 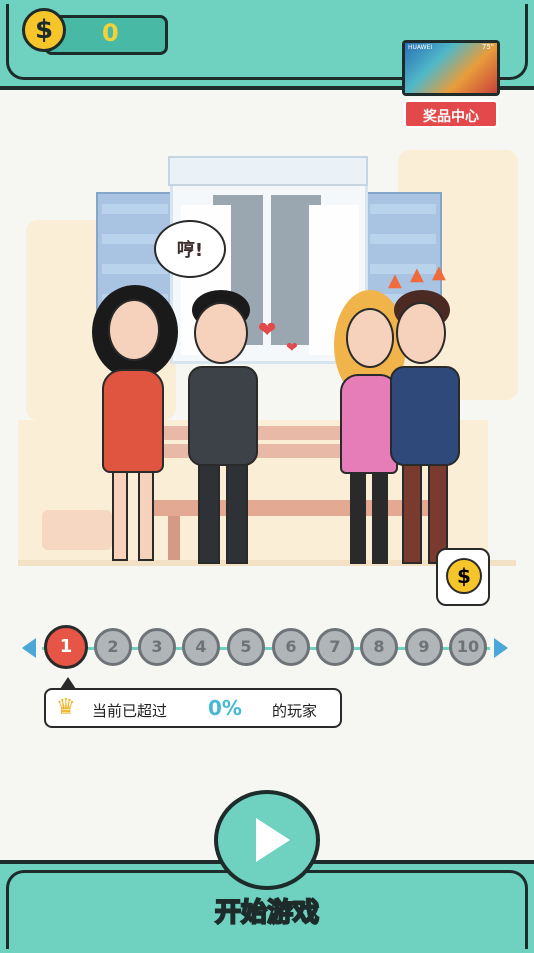 What do you see at coordinates (295, 711) in the screenshot?
I see `stat-suffix: 的玩家` at bounding box center [295, 711].